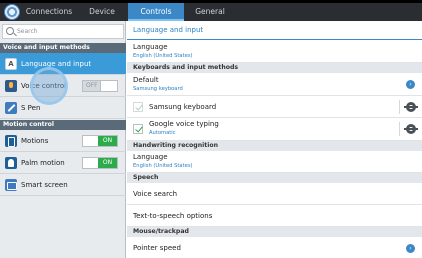  I want to click on top-bar: Connections Device Controls General, so click(211, 12).